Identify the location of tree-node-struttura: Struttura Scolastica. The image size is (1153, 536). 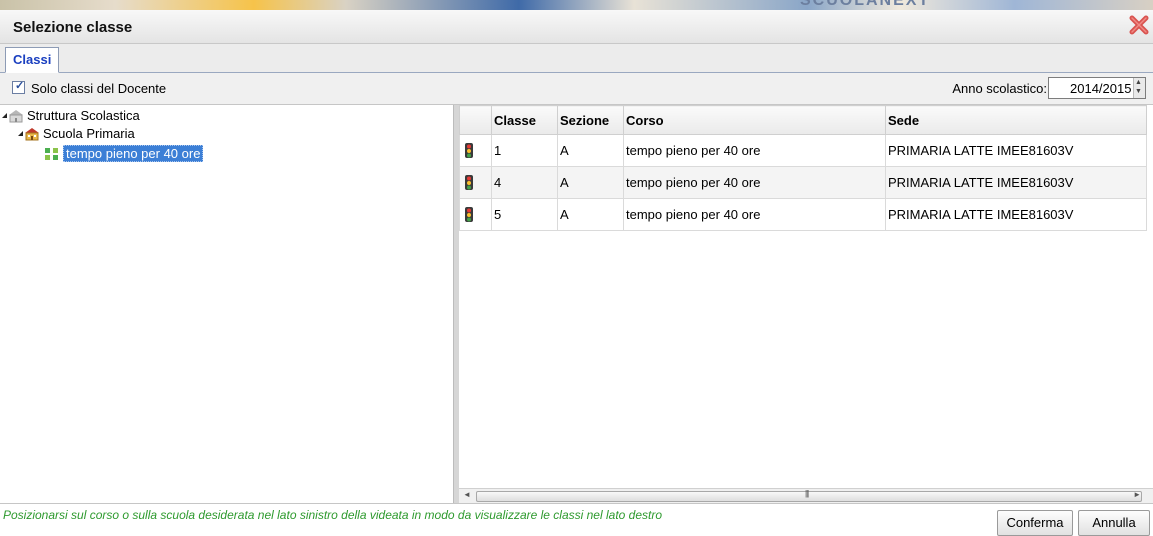
(71, 115).